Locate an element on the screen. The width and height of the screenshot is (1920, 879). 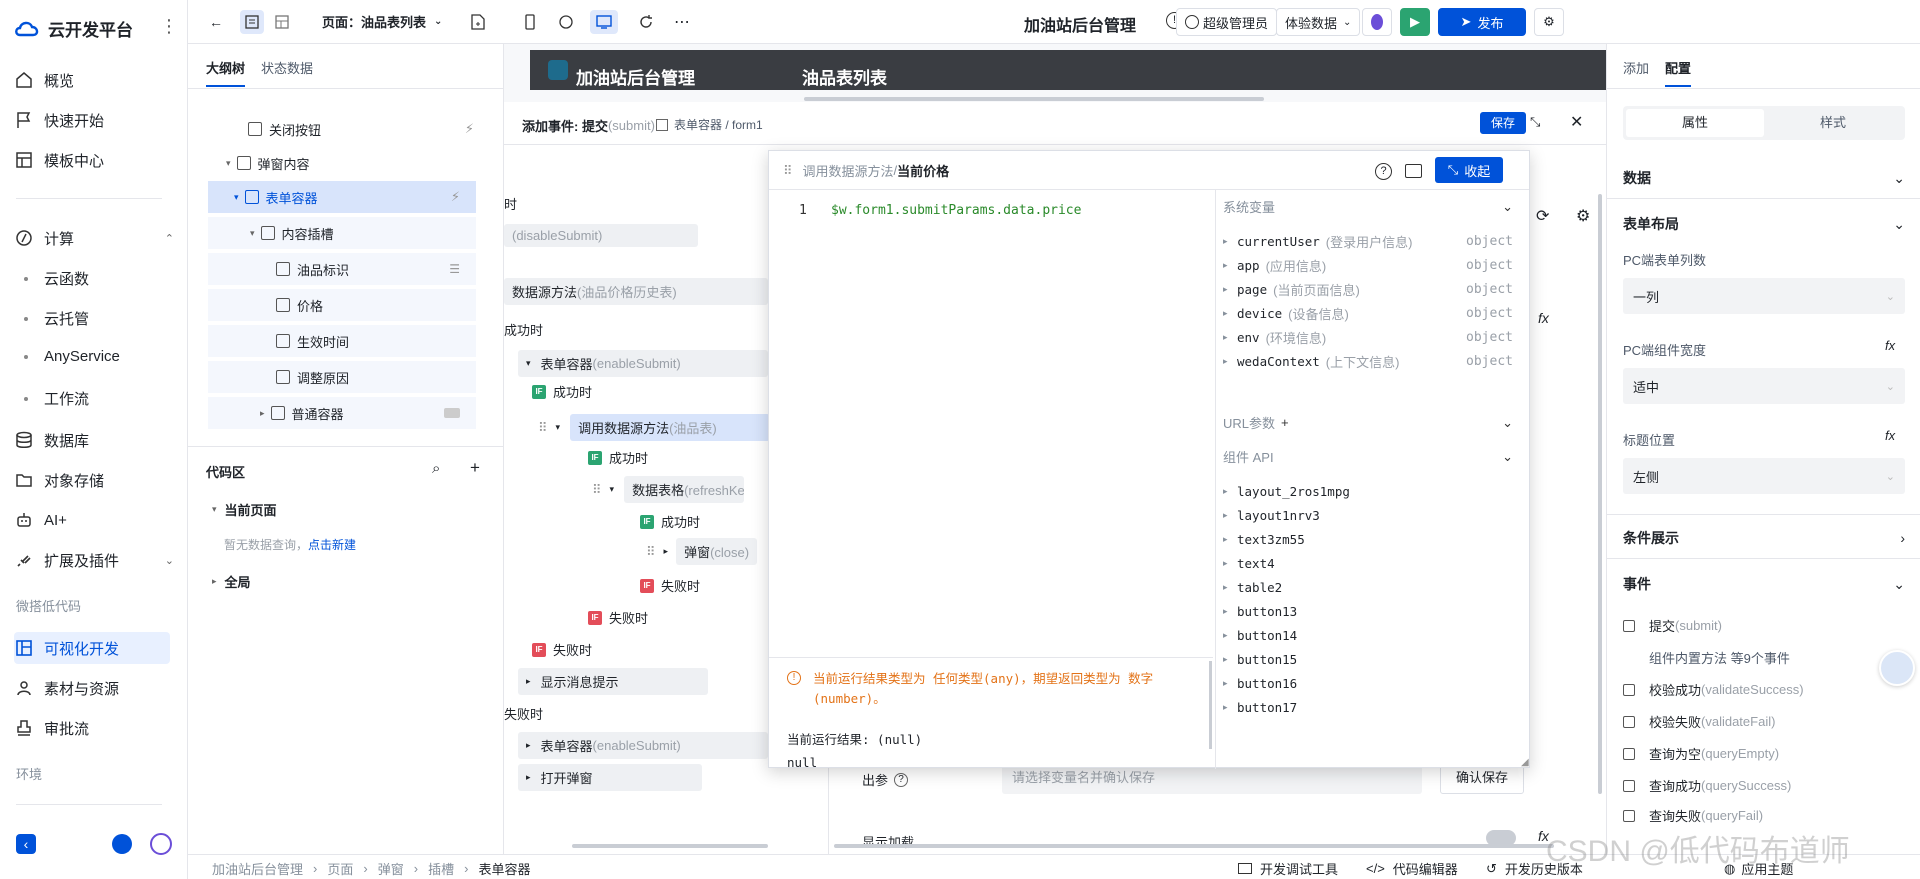
var-item: ▸ env (环境信息) object is located at coordinates (1368, 337).